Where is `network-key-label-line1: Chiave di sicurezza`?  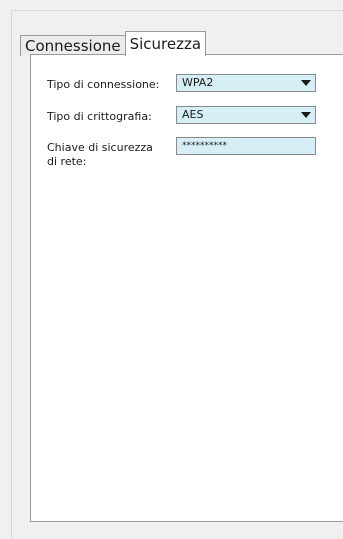
network-key-label-line1: Chiave di sicurezza is located at coordinates (100, 147).